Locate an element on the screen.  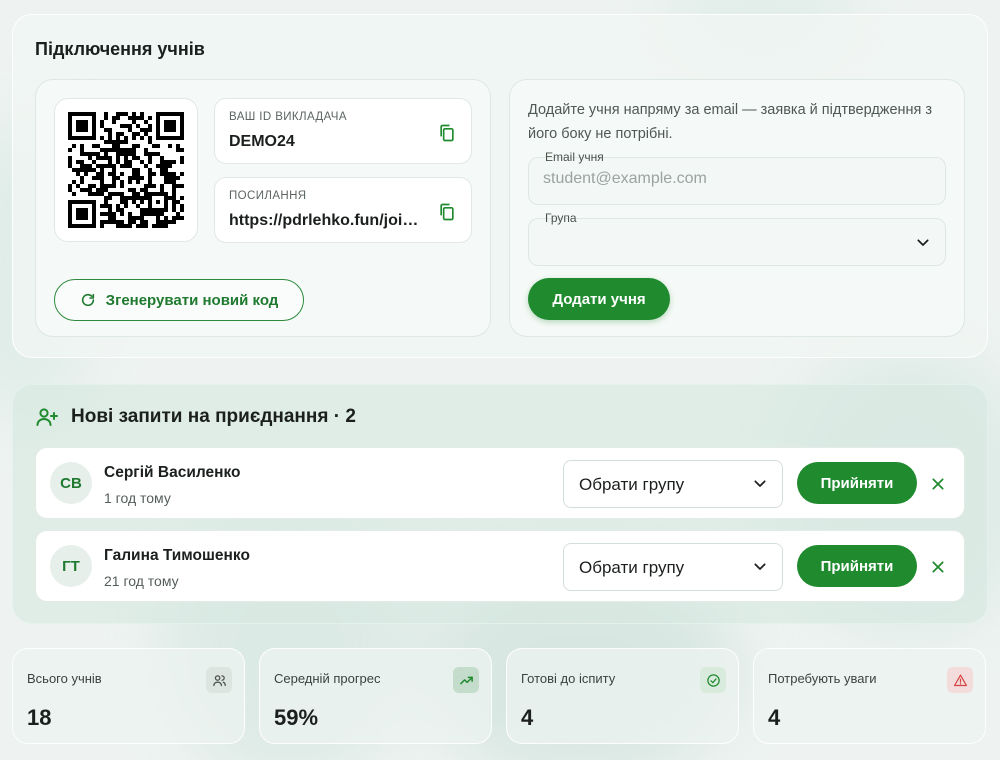
stat-card-need-attention: Потребують уваги 4 is located at coordinates (869, 696).